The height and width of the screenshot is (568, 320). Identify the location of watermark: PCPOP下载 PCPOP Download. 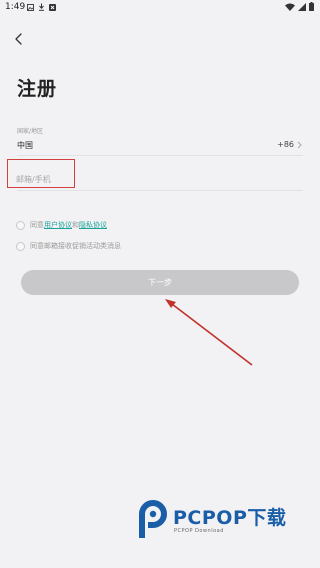
(211, 521).